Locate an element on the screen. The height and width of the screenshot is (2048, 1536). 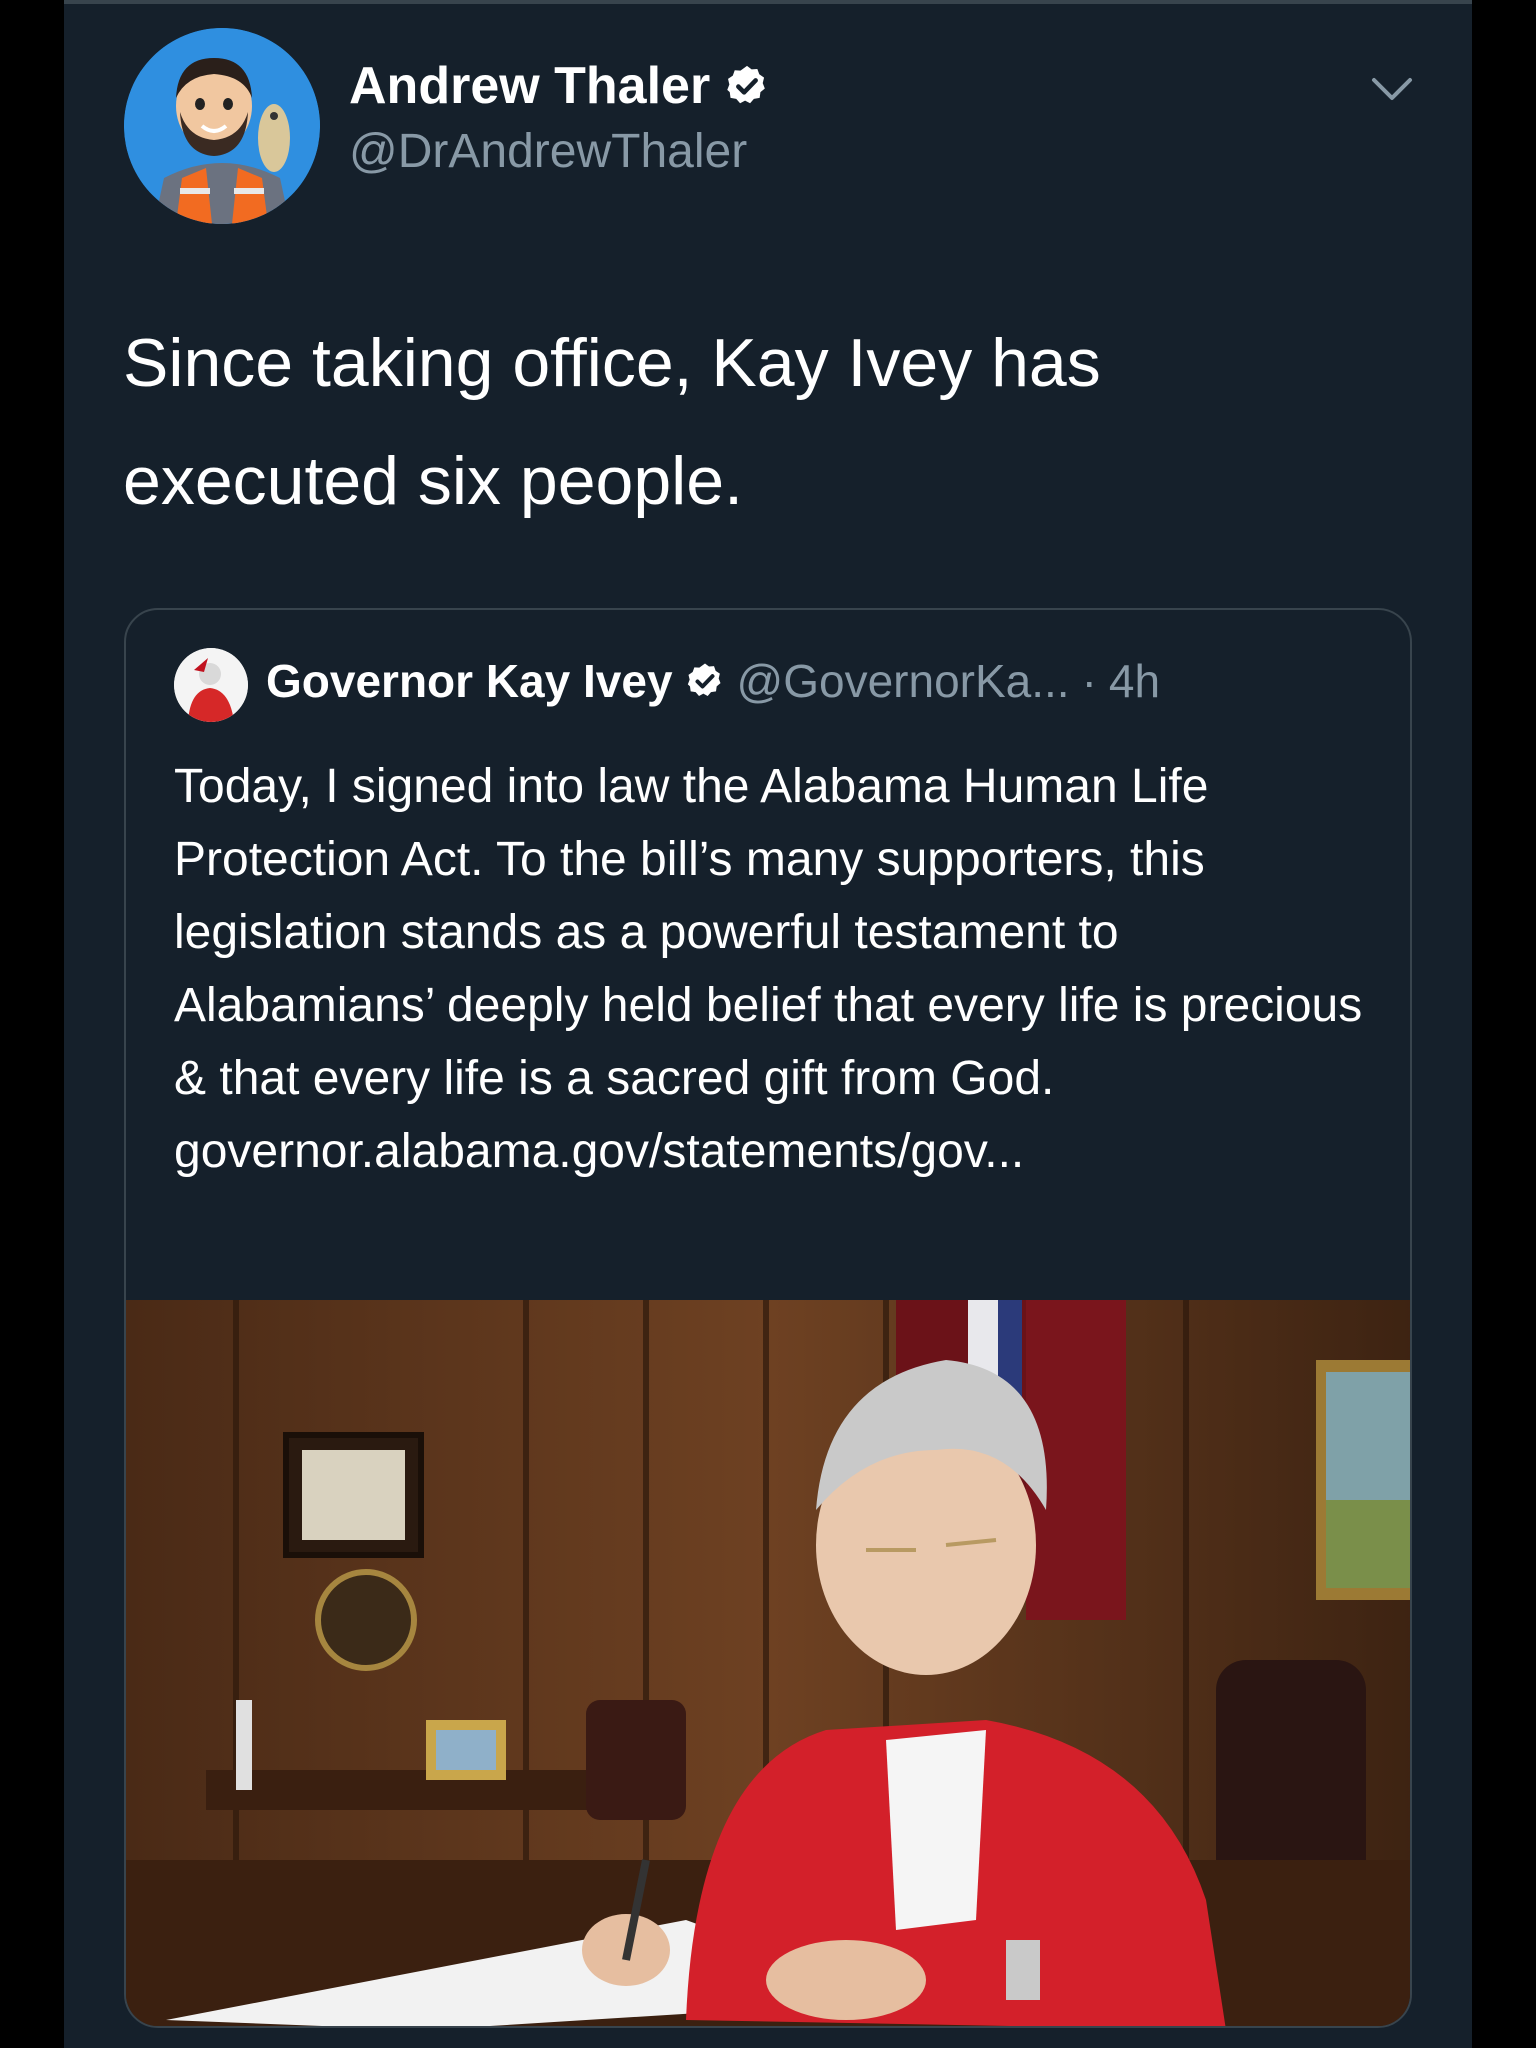
author-name-row: Andrew Thaler is located at coordinates (559, 86).